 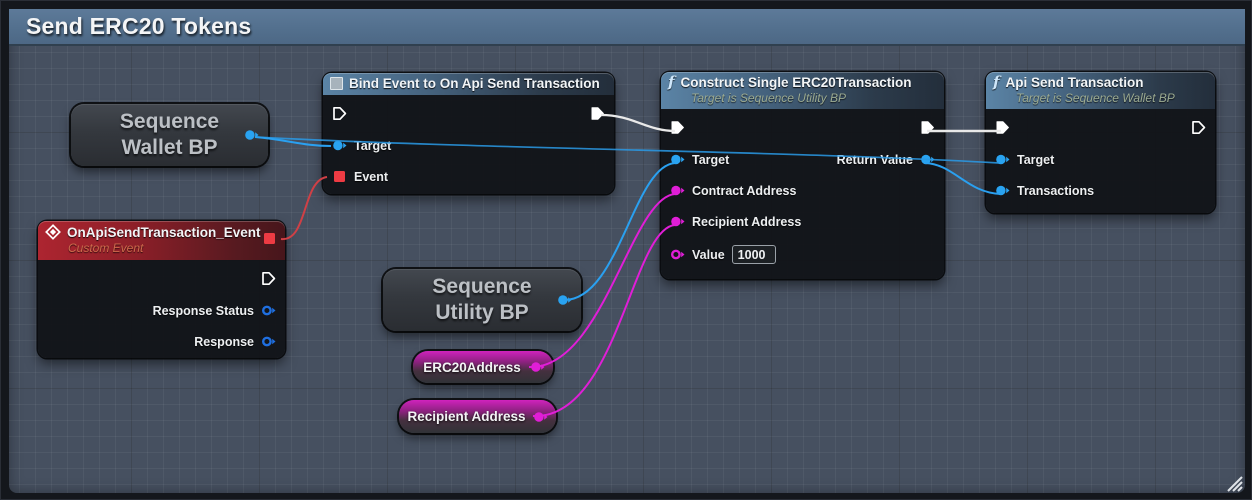 I want to click on resize-grip-icon, so click(x=1235, y=484).